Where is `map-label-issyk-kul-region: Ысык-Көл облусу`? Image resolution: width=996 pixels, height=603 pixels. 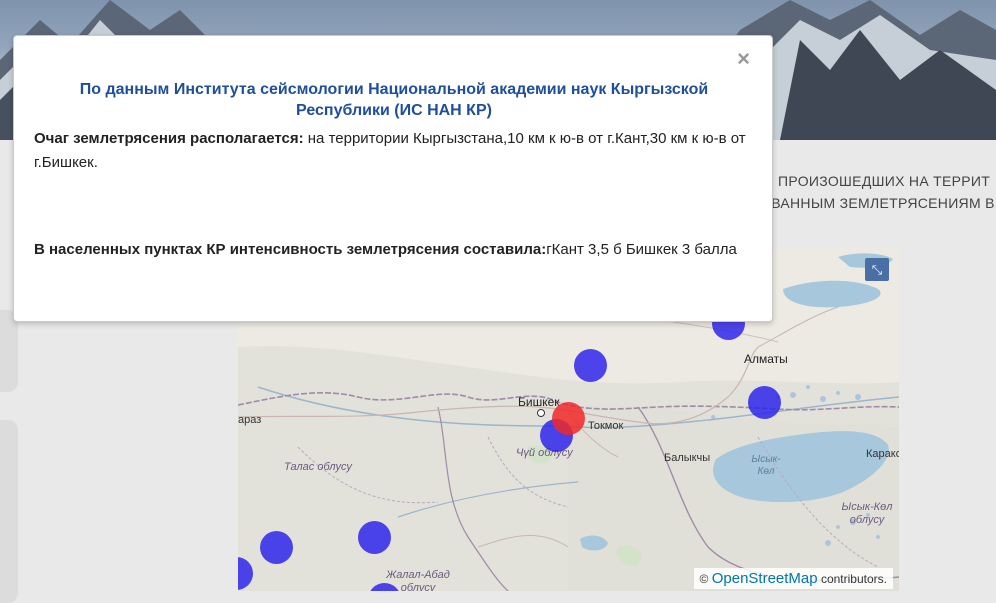 map-label-issyk-kul-region: Ысык-Көл облусу is located at coordinates (867, 513).